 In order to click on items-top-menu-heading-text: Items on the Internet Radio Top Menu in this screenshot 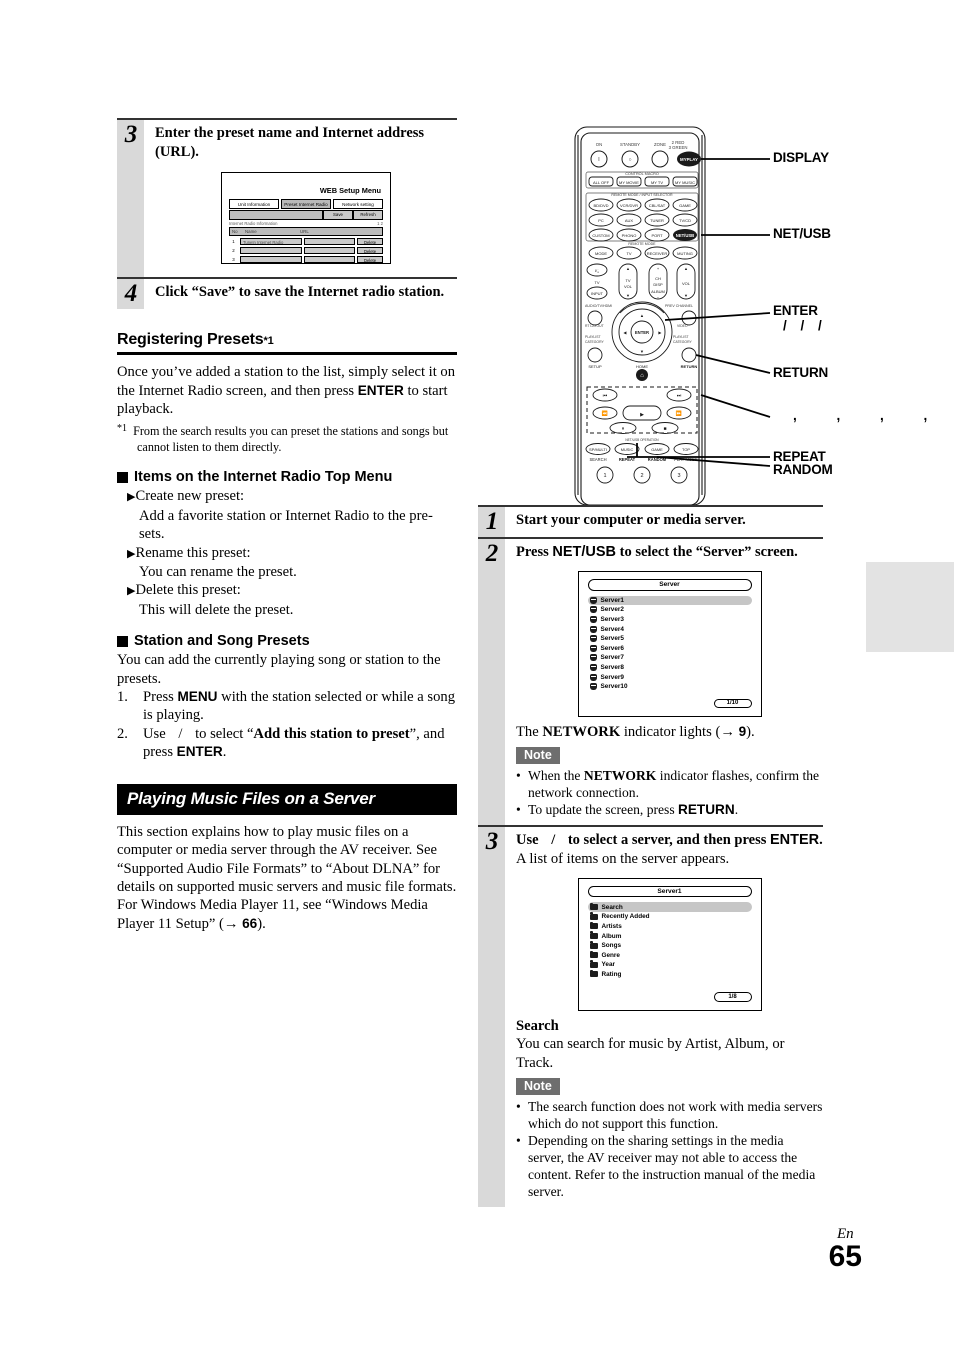, I will do `click(263, 477)`.